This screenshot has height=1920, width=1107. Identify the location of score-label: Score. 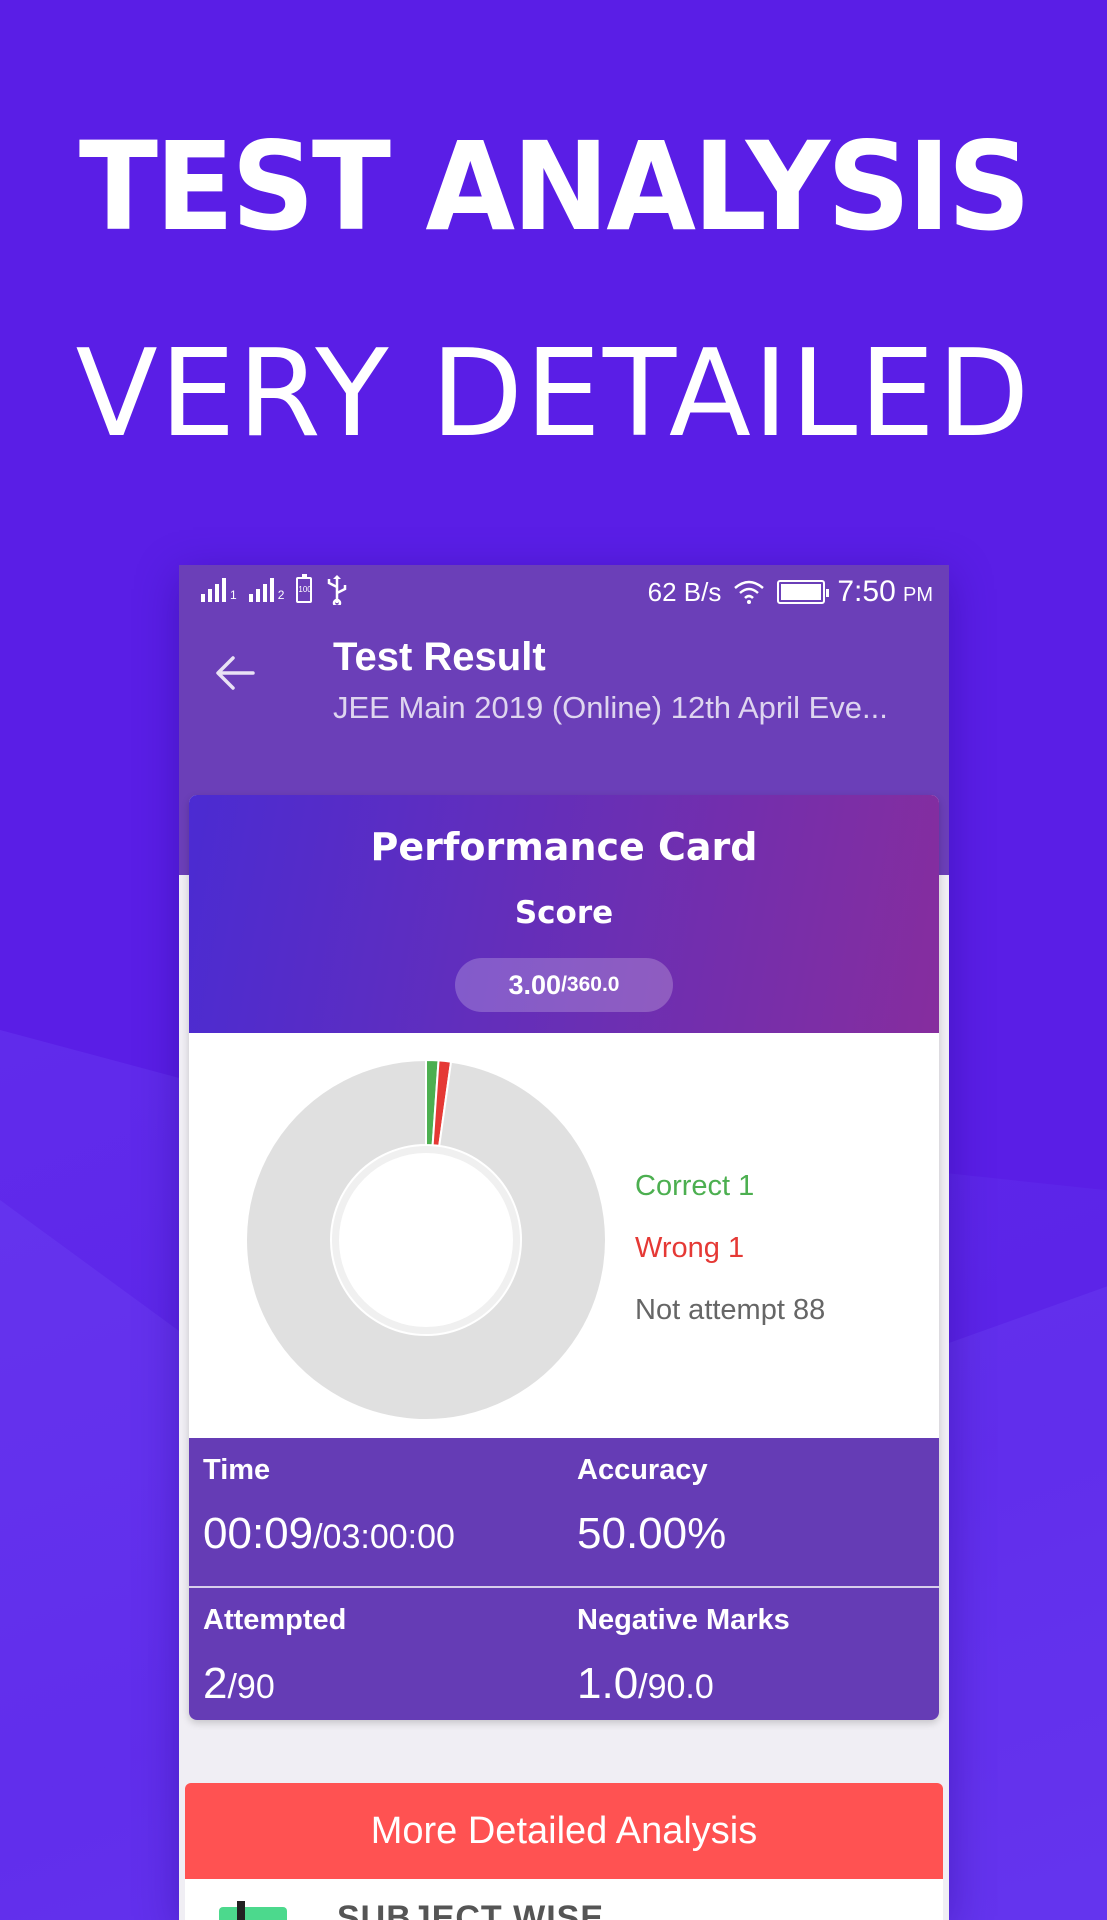
(564, 913).